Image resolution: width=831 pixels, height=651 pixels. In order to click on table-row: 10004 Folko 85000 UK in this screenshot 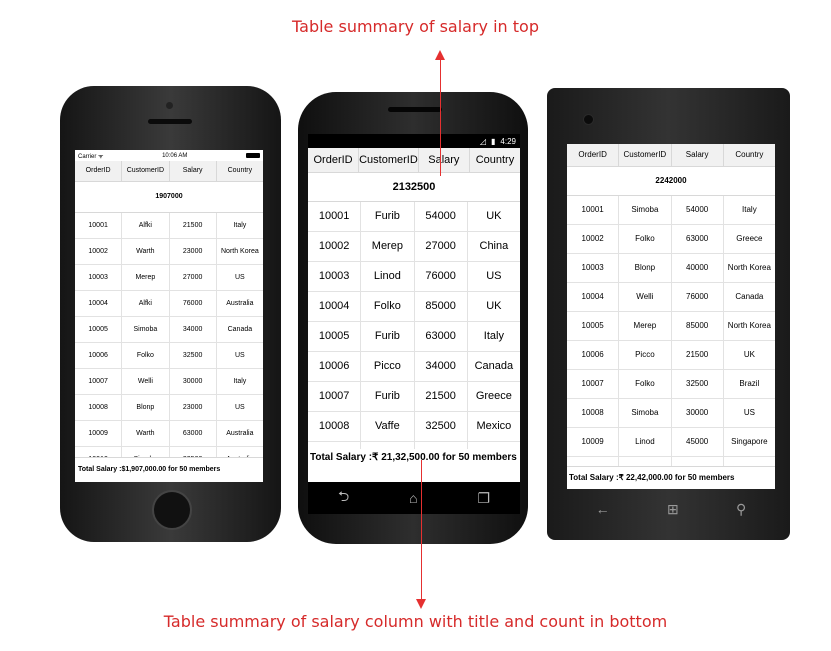, I will do `click(414, 307)`.